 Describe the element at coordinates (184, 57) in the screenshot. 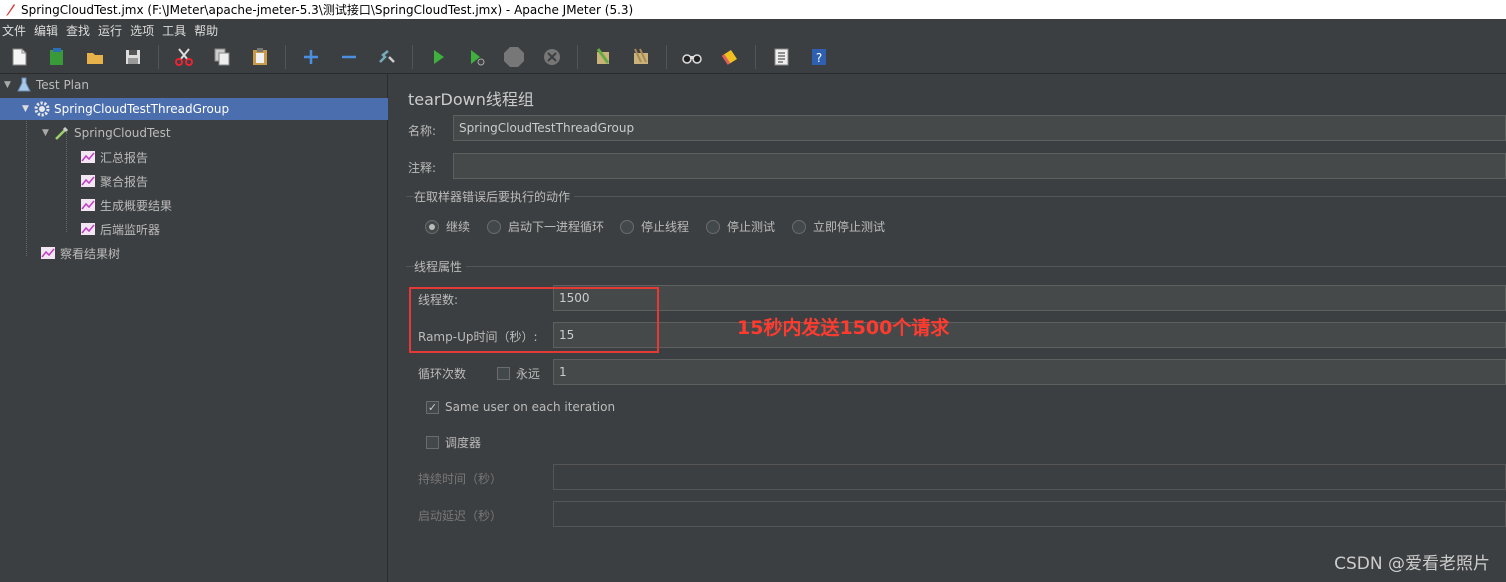

I see `cut-icon` at that location.